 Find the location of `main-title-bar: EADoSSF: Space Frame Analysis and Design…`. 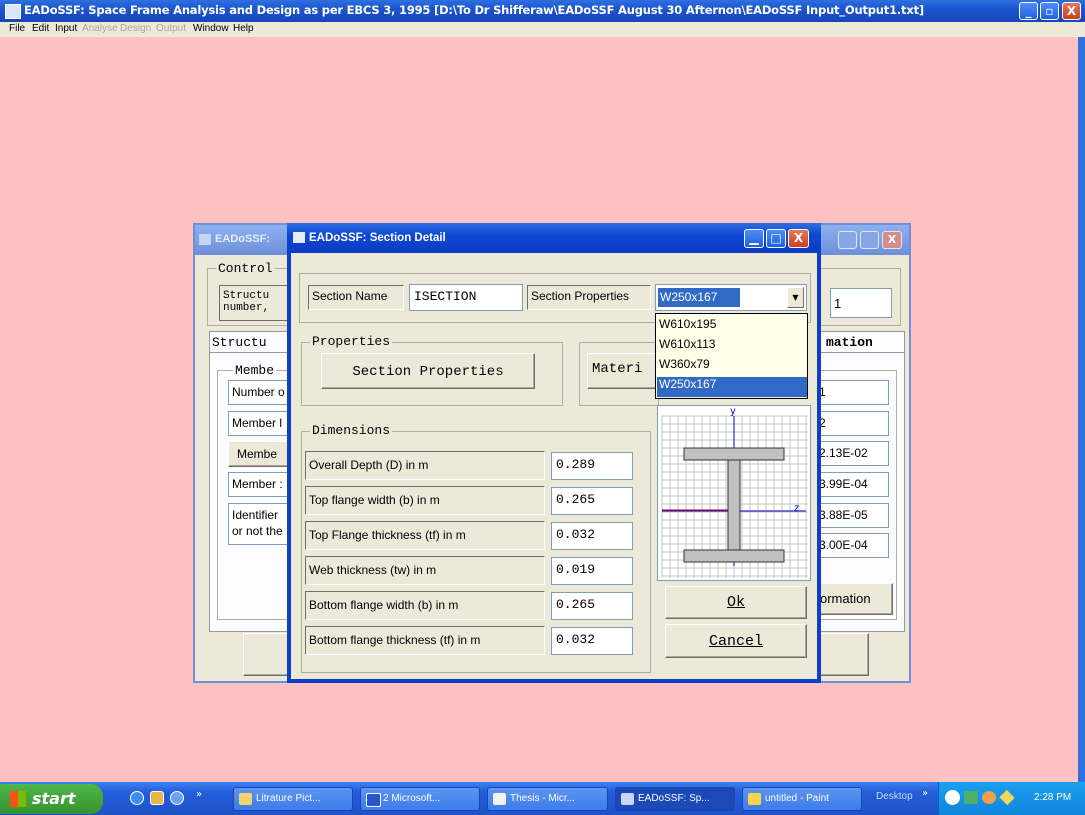

main-title-bar: EADoSSF: Space Frame Analysis and Design… is located at coordinates (542, 11).